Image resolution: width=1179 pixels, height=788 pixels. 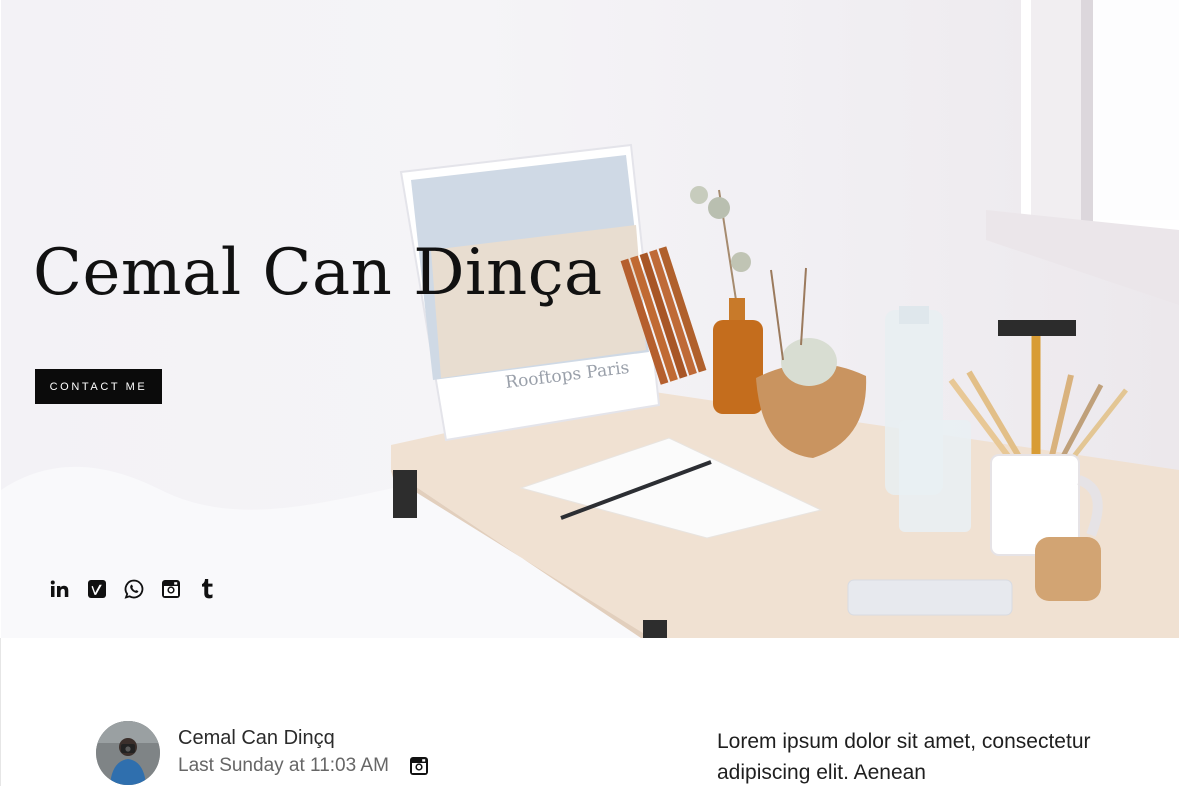 I want to click on author-avatar, so click(x=128, y=753).